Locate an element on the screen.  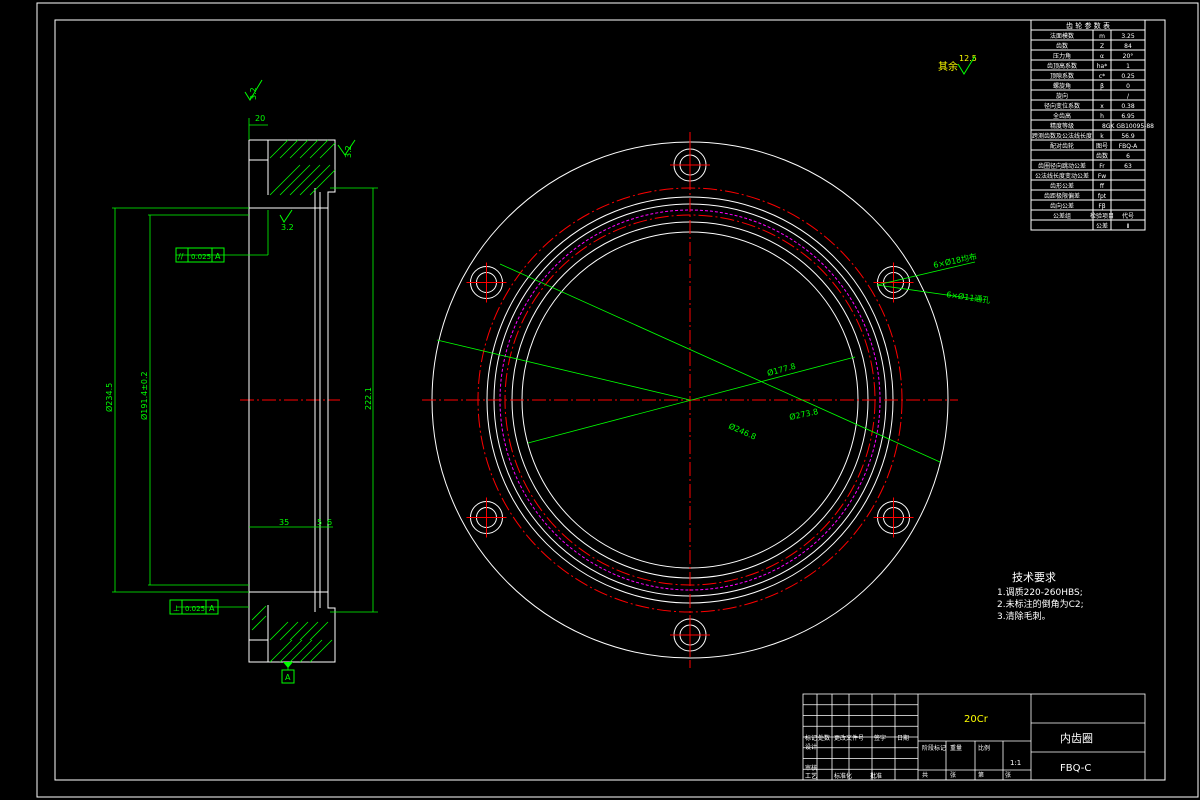
tech-req-item-1: 1.调质220-260HBS; is located at coordinates (1040, 592).